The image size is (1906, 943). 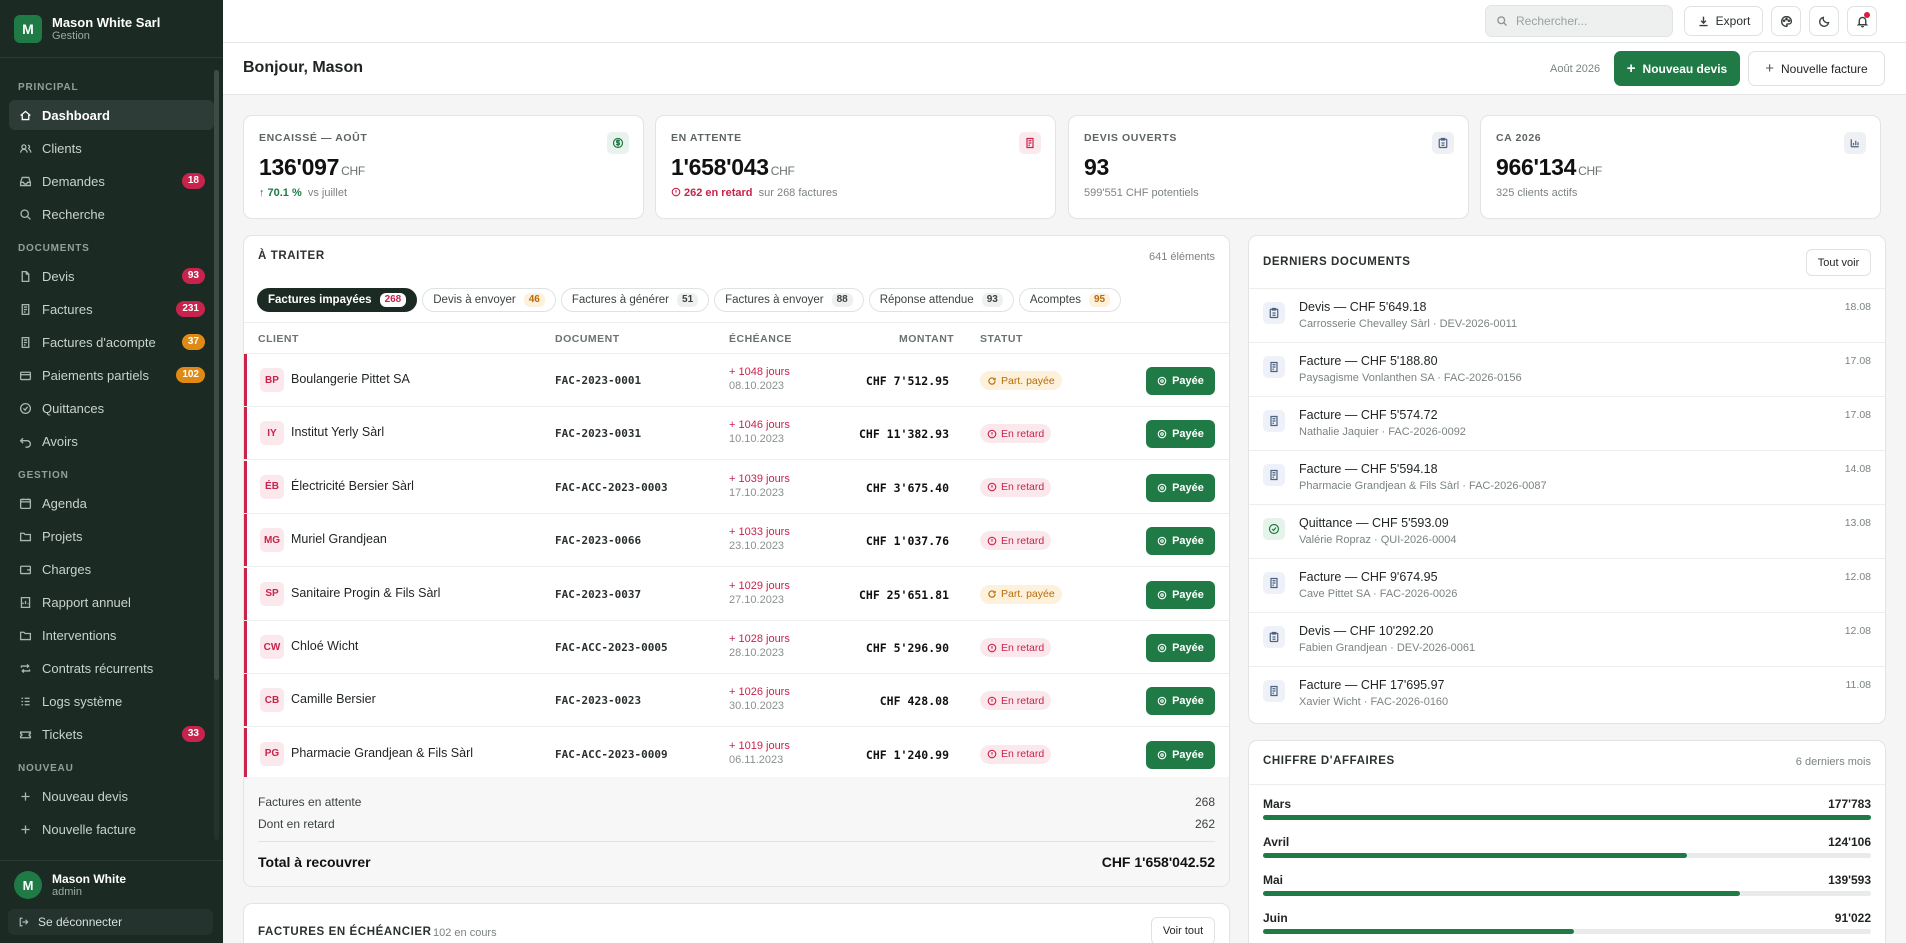 I want to click on invoice-icon, so click(x=1274, y=583).